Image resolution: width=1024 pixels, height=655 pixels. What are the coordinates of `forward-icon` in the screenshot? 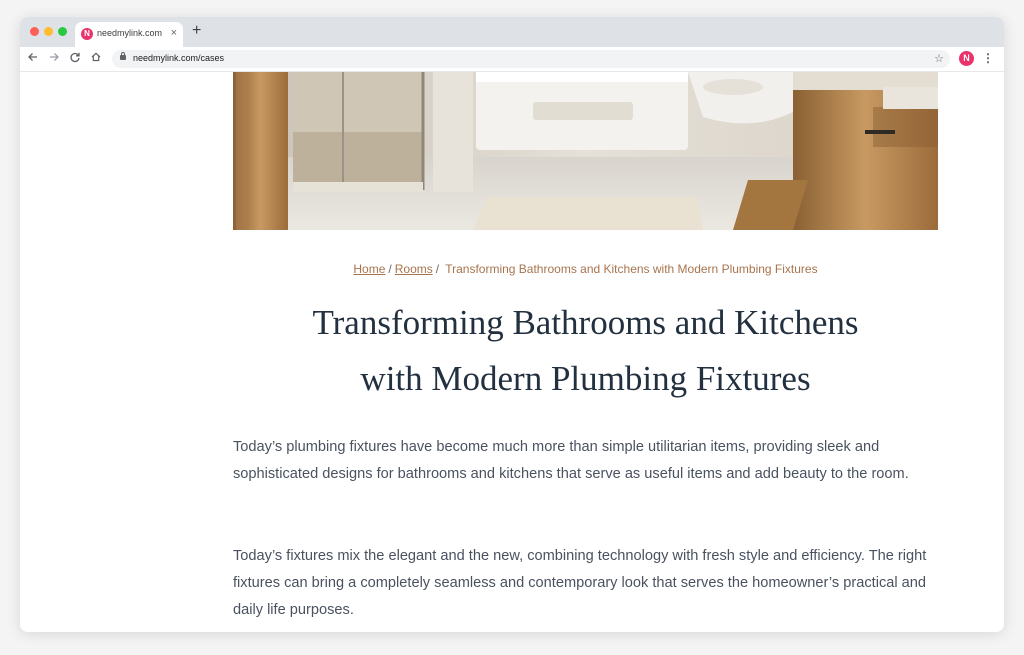 It's located at (54, 58).